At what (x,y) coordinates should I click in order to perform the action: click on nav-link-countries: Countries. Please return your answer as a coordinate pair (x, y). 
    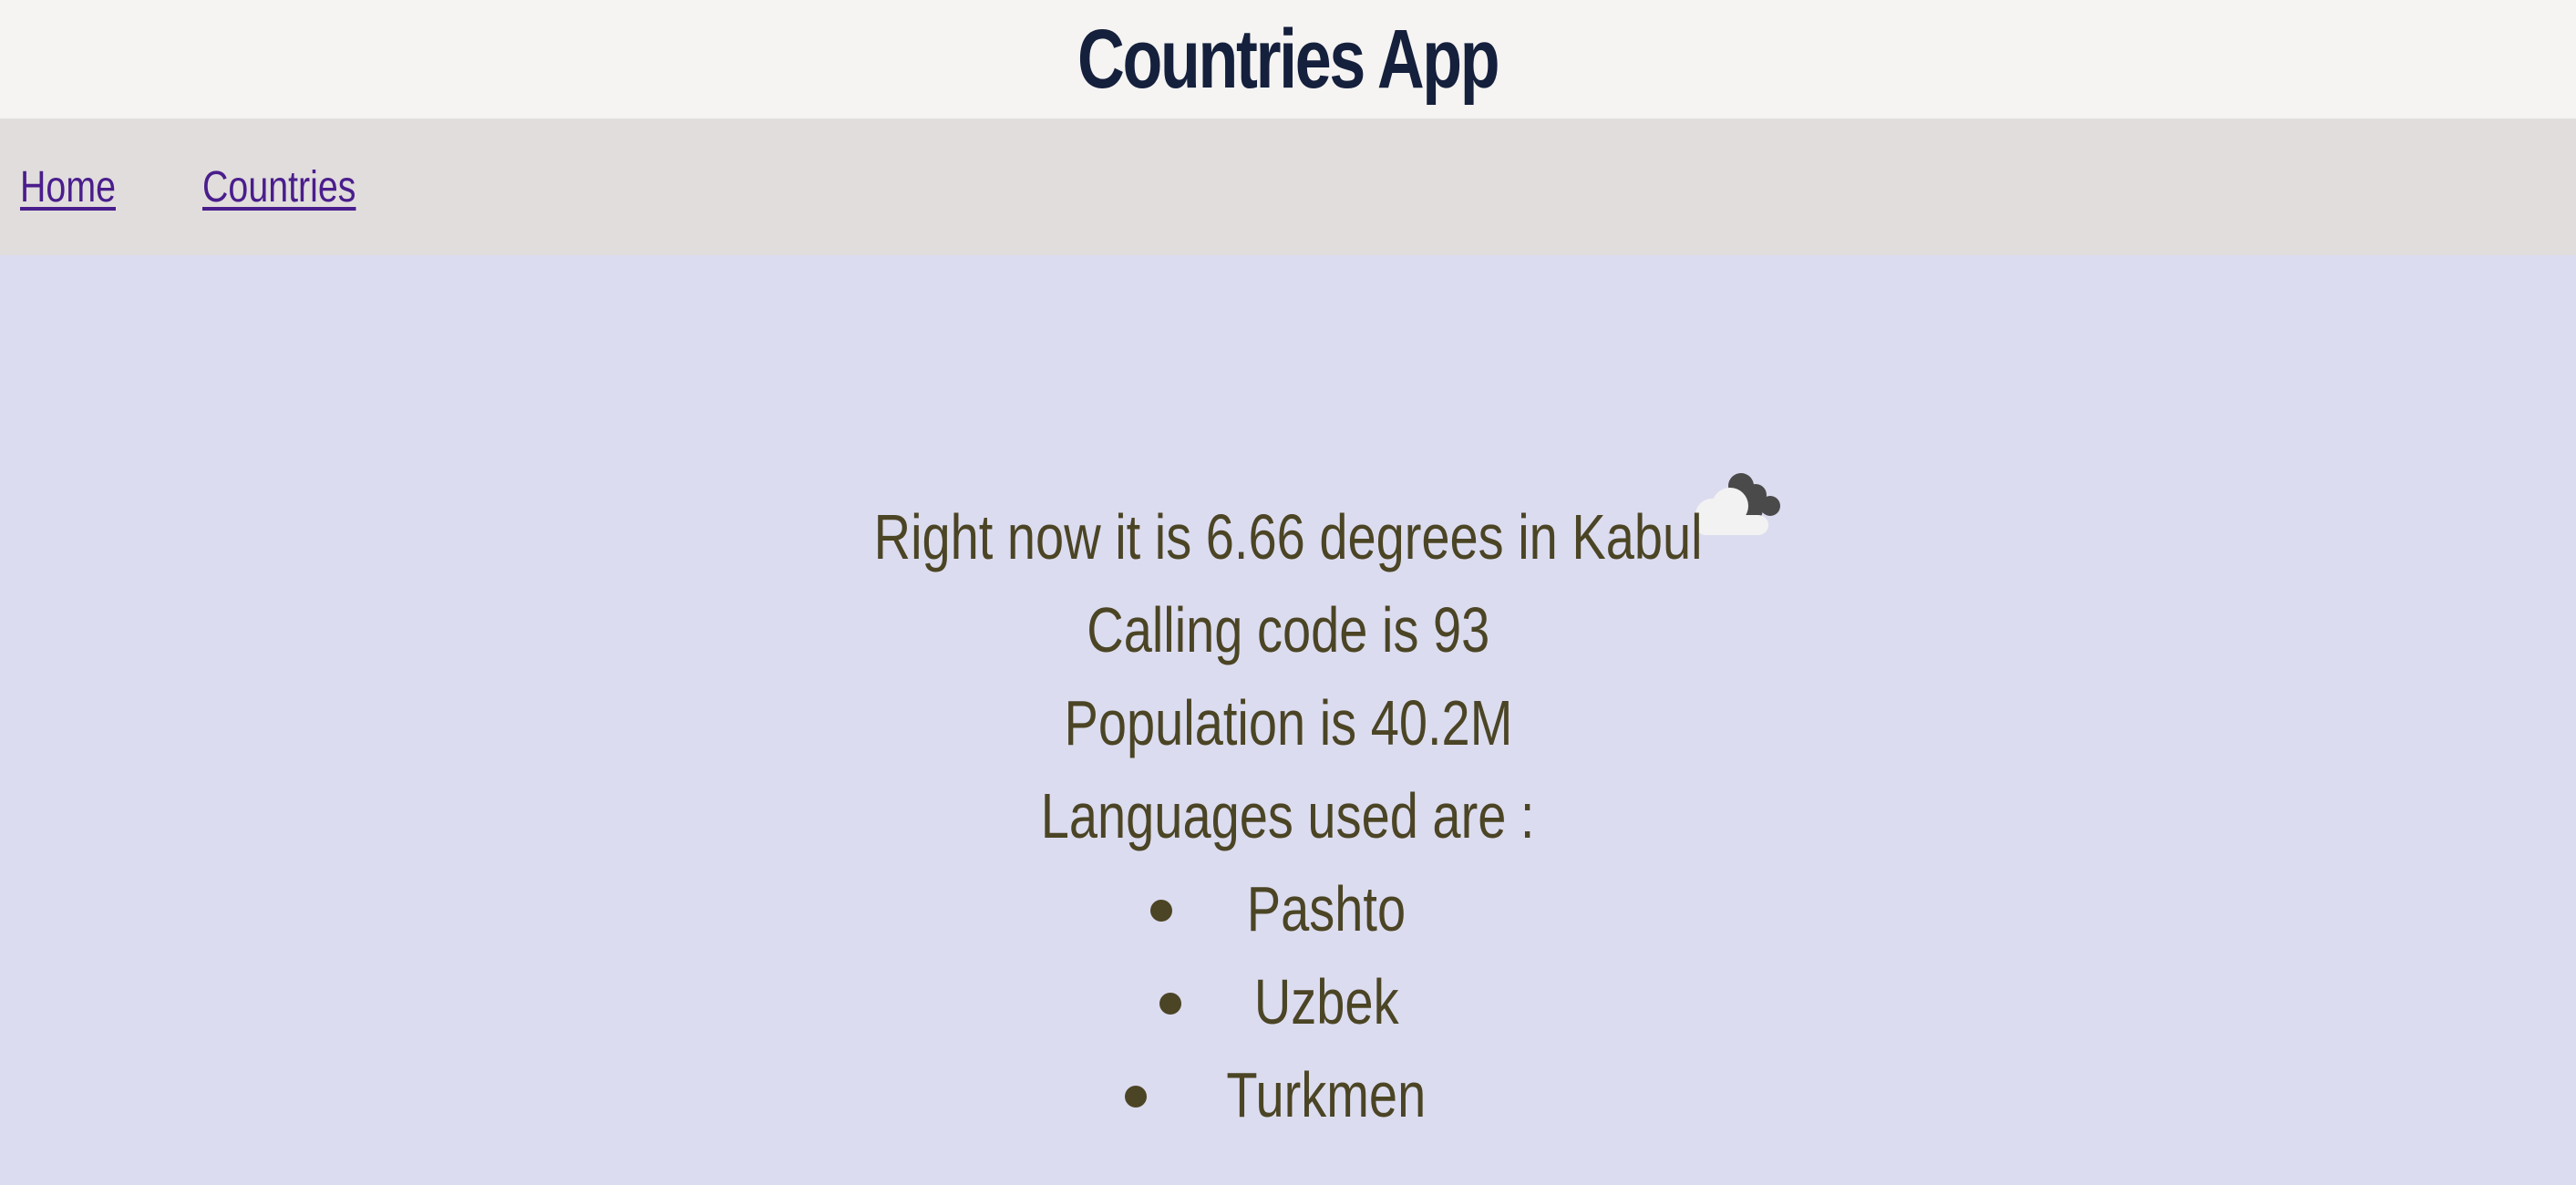
    Looking at the image, I should click on (278, 187).